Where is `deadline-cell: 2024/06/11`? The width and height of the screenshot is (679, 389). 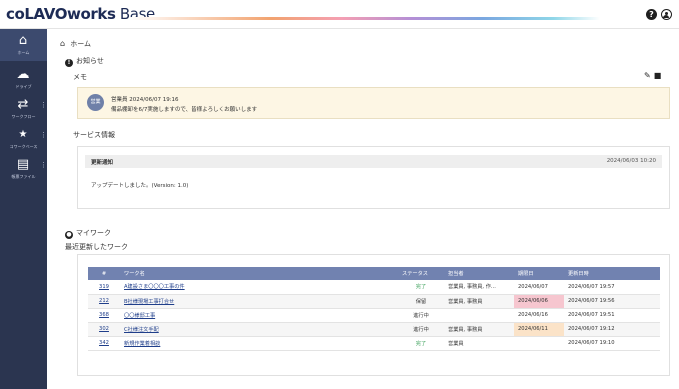
deadline-cell: 2024/06/11 is located at coordinates (539, 329).